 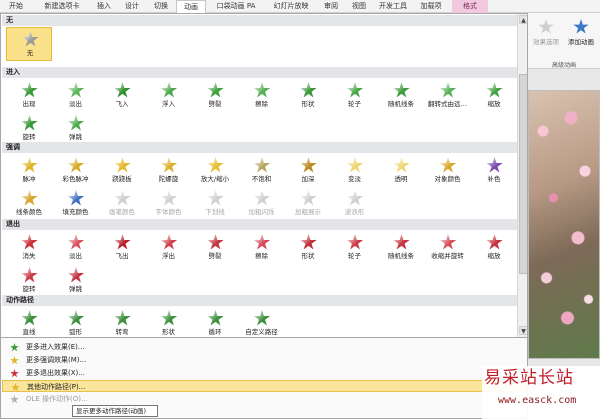 What do you see at coordinates (236, 6) in the screenshot?
I see `tab-6: 口袋动画 PA` at bounding box center [236, 6].